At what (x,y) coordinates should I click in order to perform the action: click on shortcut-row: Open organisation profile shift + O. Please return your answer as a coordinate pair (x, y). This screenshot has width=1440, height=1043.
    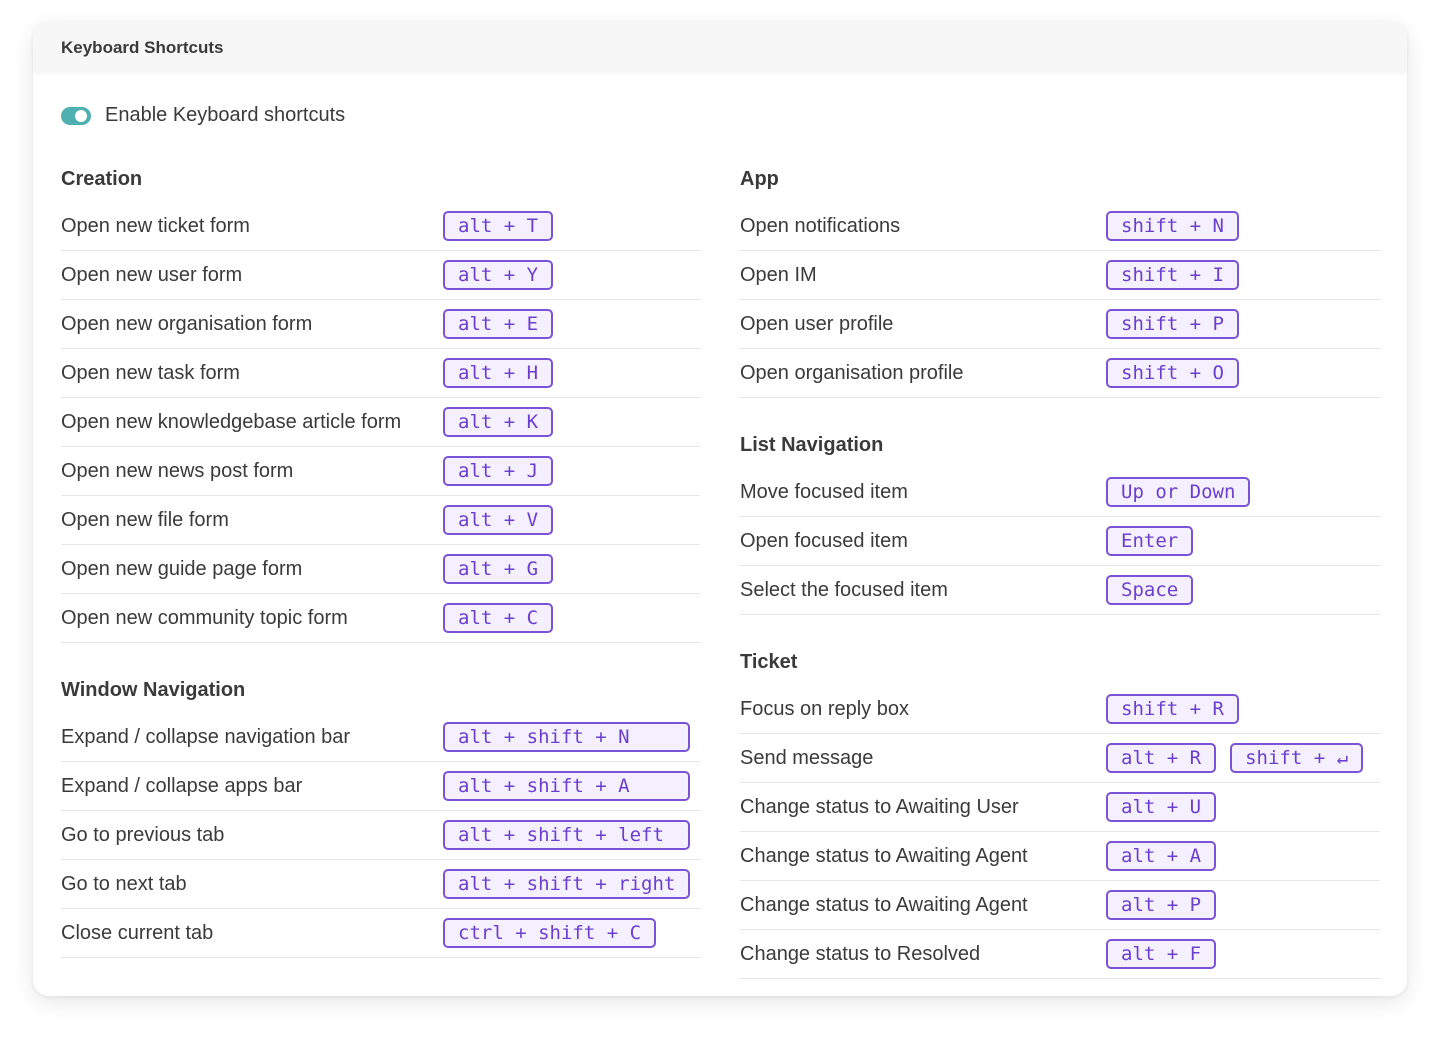
    Looking at the image, I should click on (1060, 373).